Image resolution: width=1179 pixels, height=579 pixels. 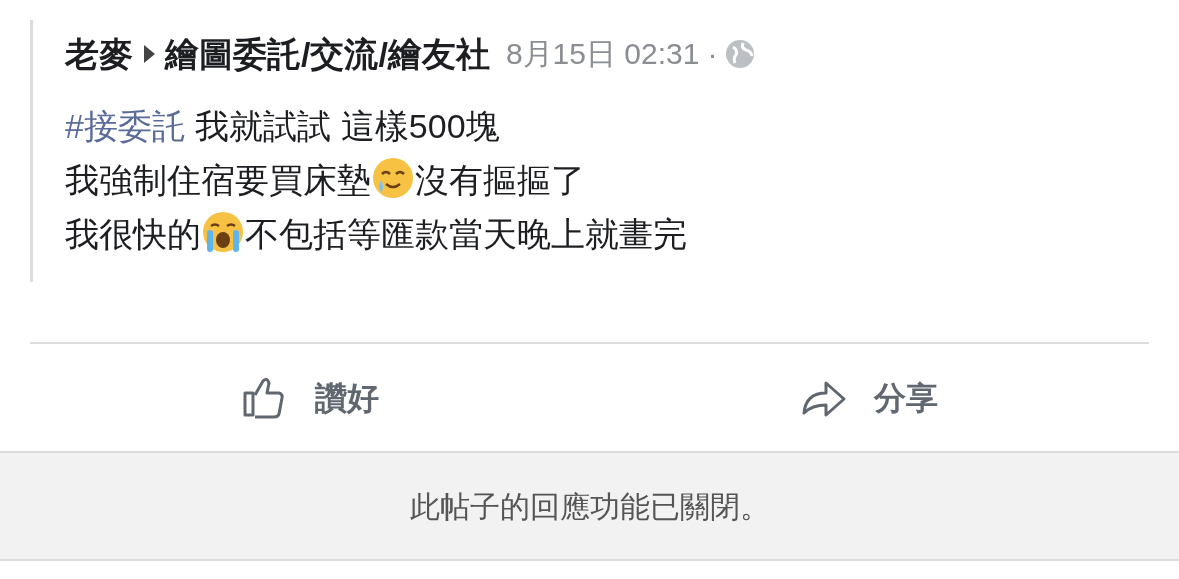 What do you see at coordinates (99, 54) in the screenshot?
I see `author-name: 老麥` at bounding box center [99, 54].